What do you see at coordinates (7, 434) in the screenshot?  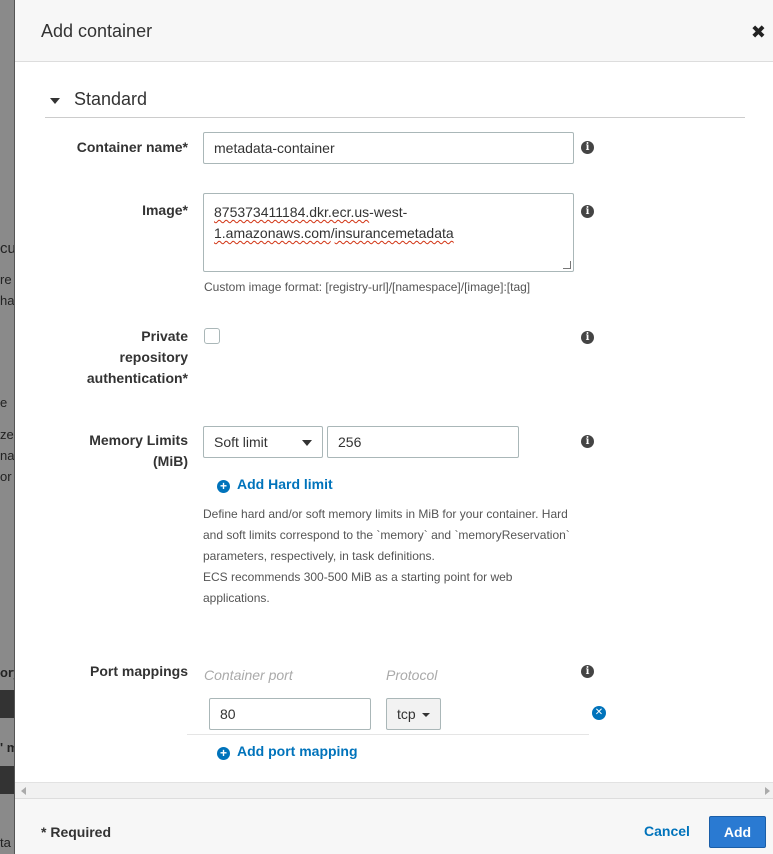 I see `background-text: ze` at bounding box center [7, 434].